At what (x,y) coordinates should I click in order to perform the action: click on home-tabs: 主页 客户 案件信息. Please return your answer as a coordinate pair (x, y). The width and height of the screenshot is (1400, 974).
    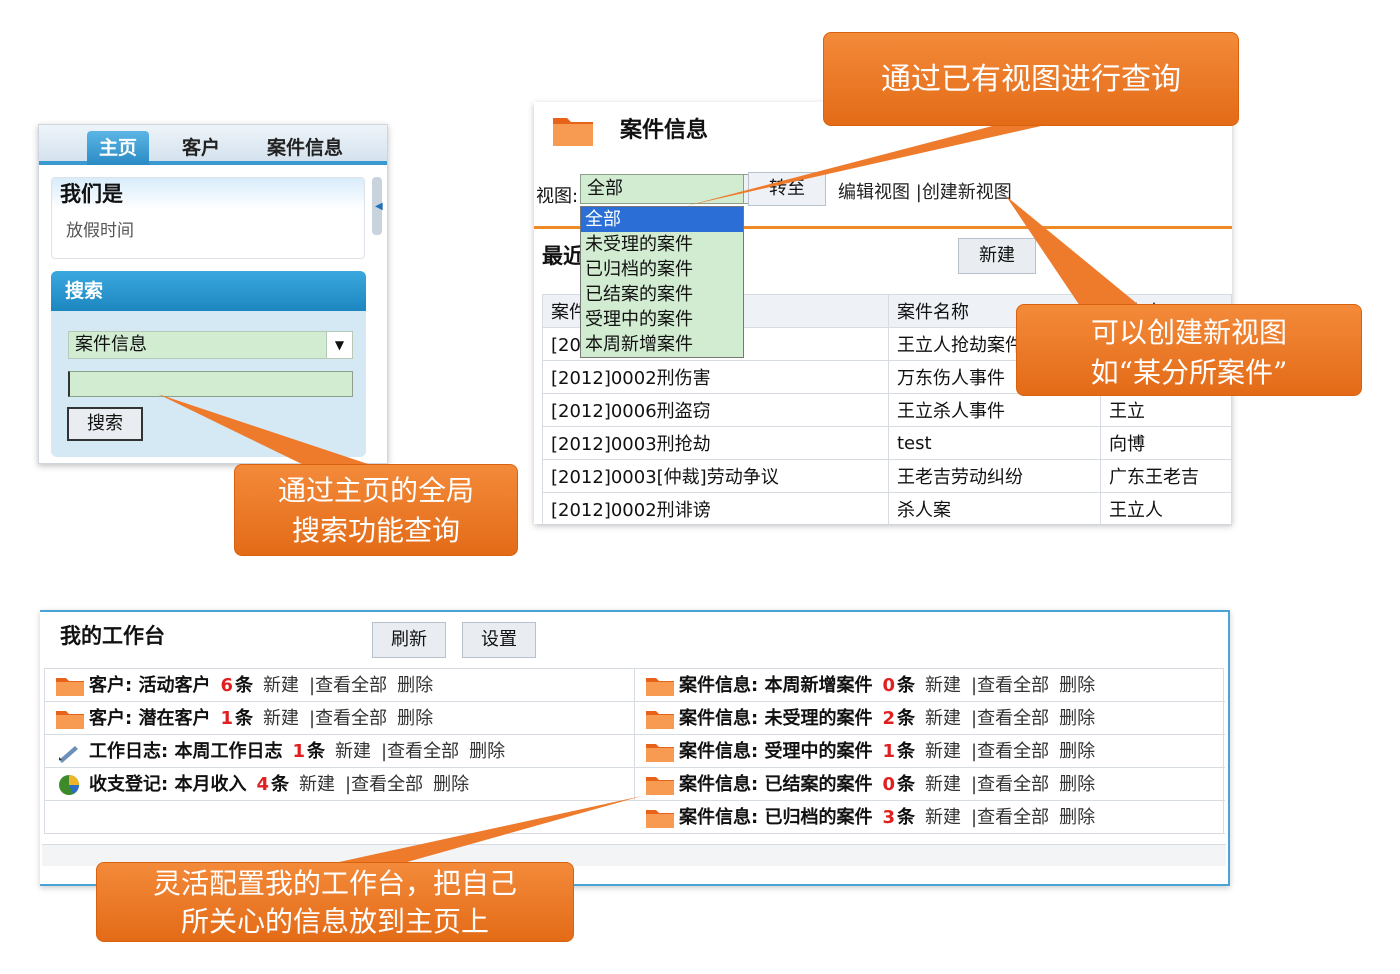
    Looking at the image, I should click on (213, 145).